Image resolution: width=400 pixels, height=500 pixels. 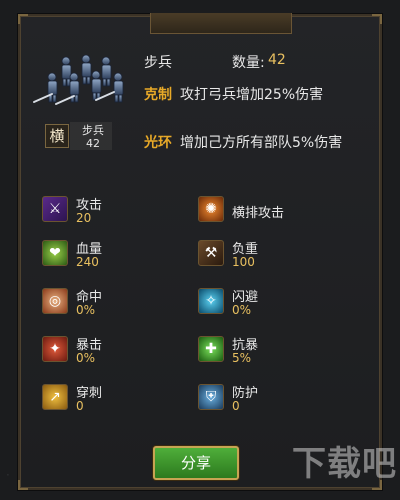 I want to click on badge-unit-name: 步兵, so click(x=93, y=130).